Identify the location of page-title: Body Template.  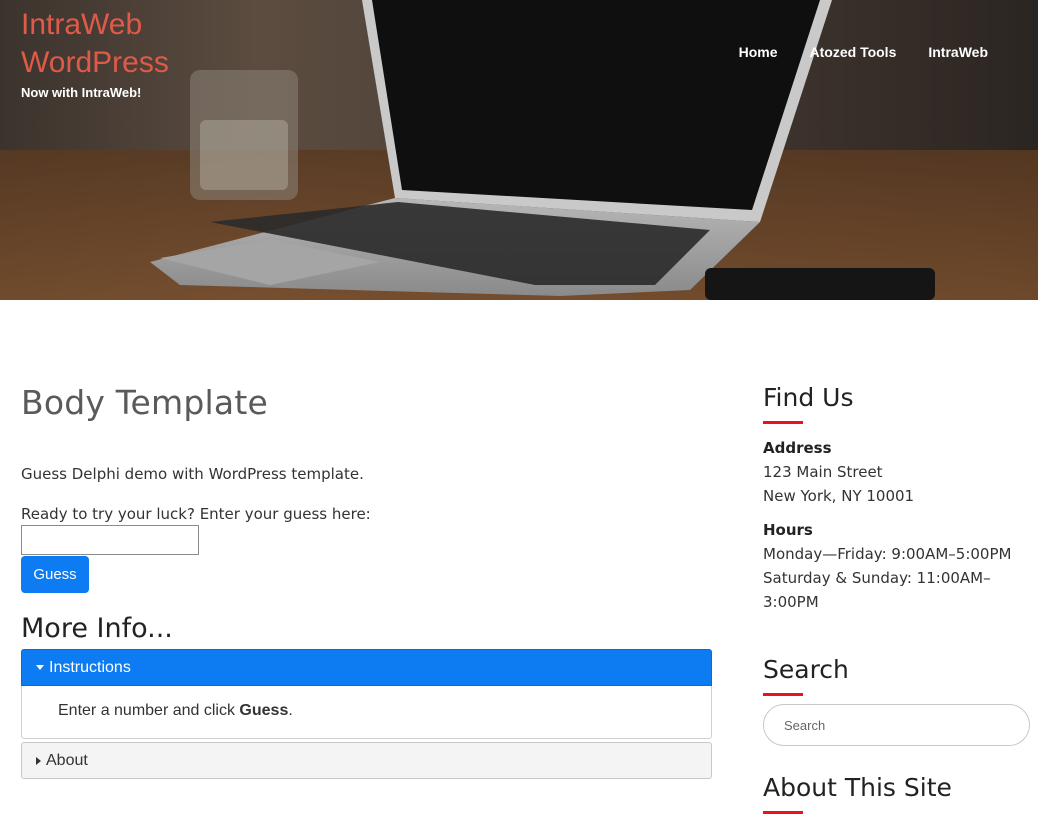
(144, 402).